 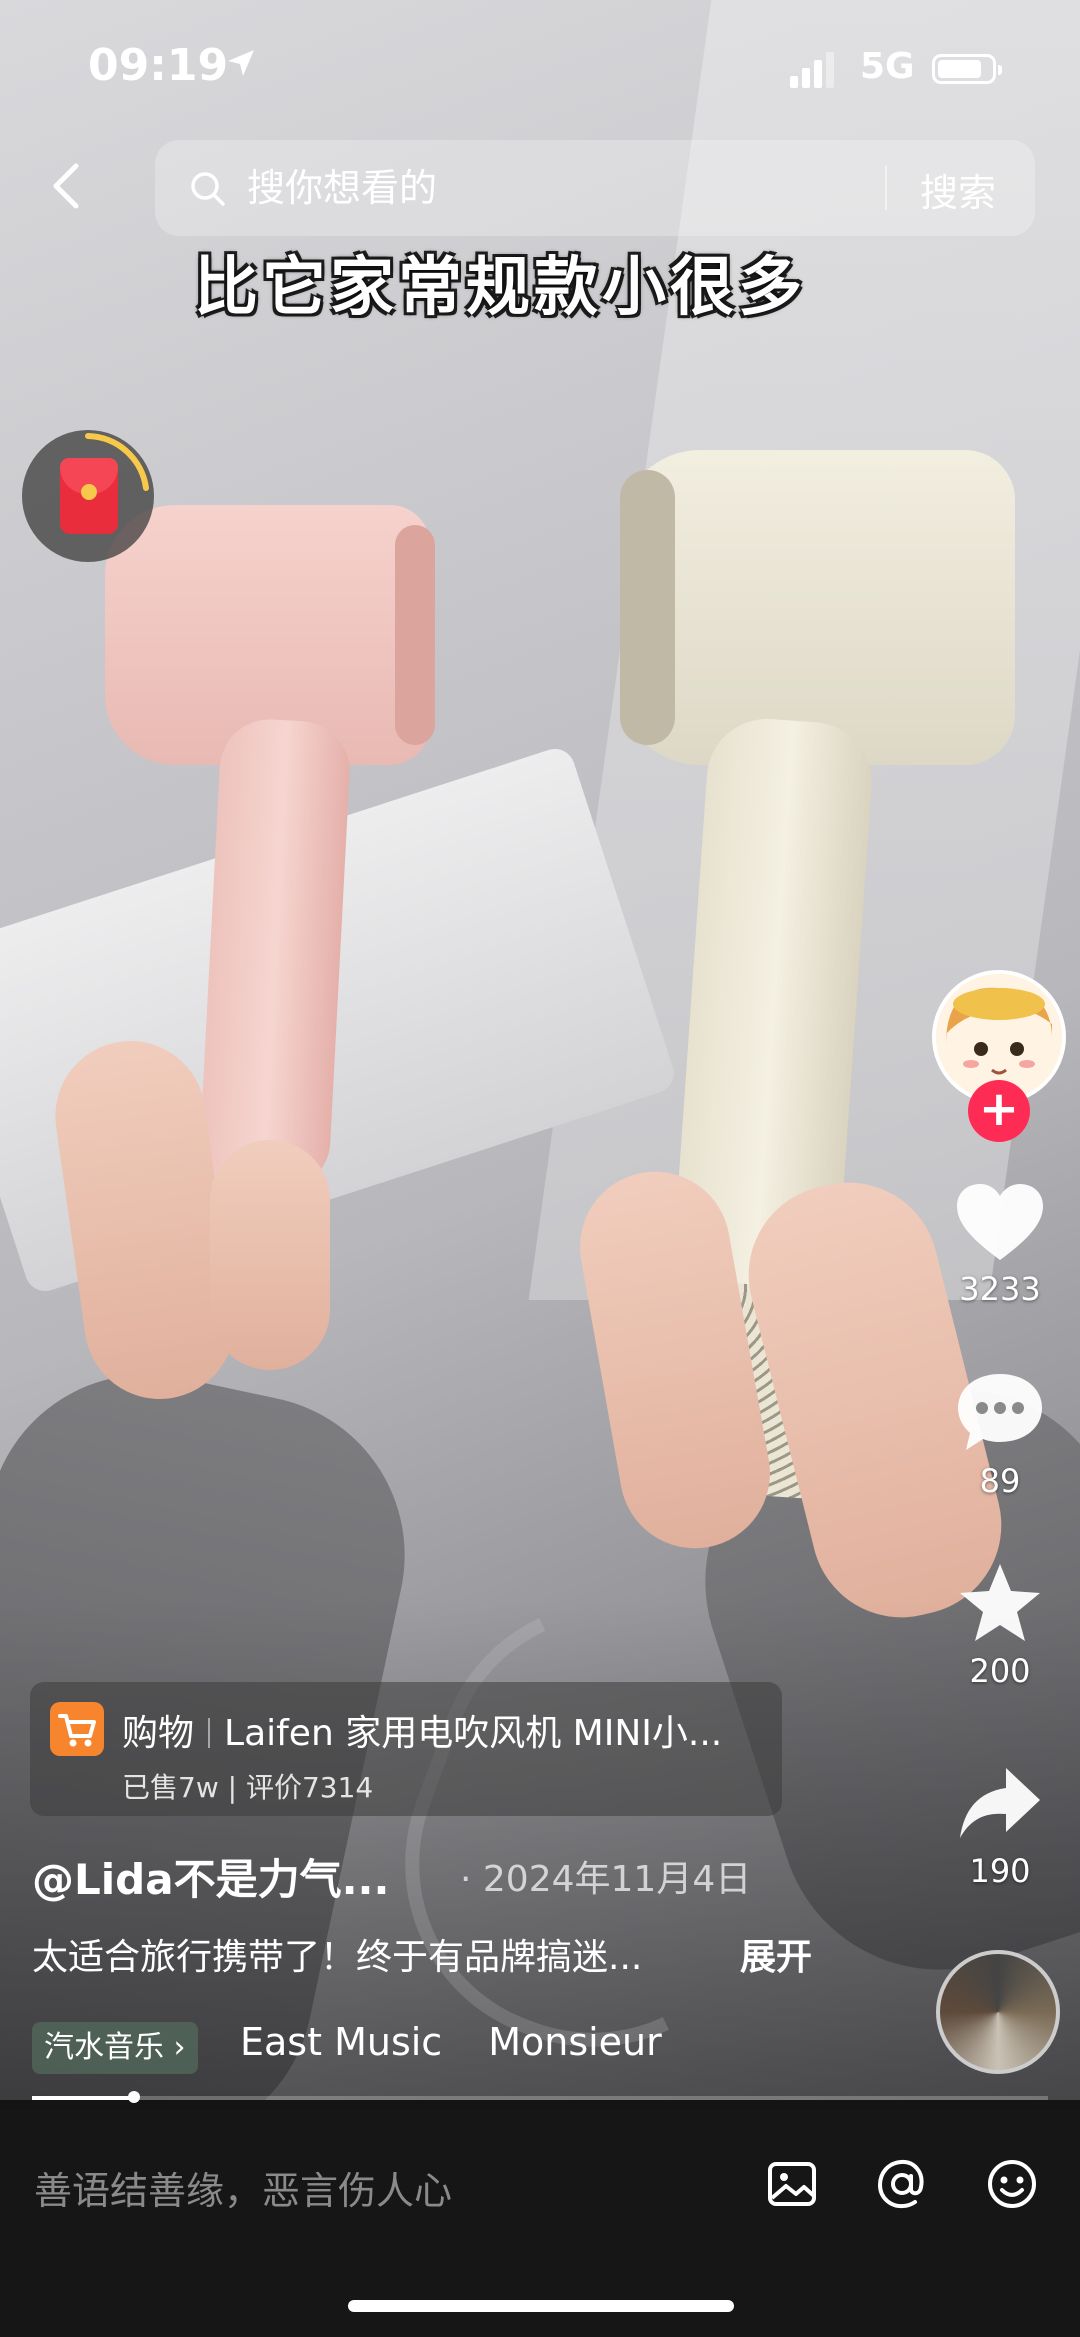 I want to click on video-caption: 比它家常规款小很多, so click(x=540, y=282).